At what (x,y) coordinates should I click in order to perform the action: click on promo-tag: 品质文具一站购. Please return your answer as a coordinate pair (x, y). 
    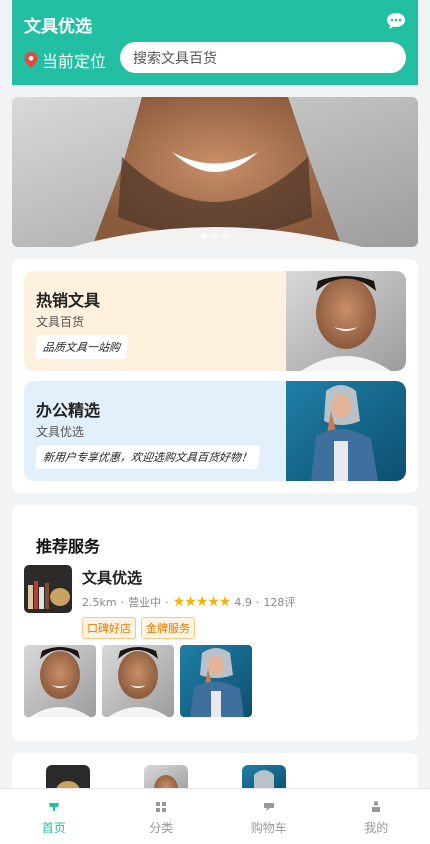
    Looking at the image, I should click on (81, 347).